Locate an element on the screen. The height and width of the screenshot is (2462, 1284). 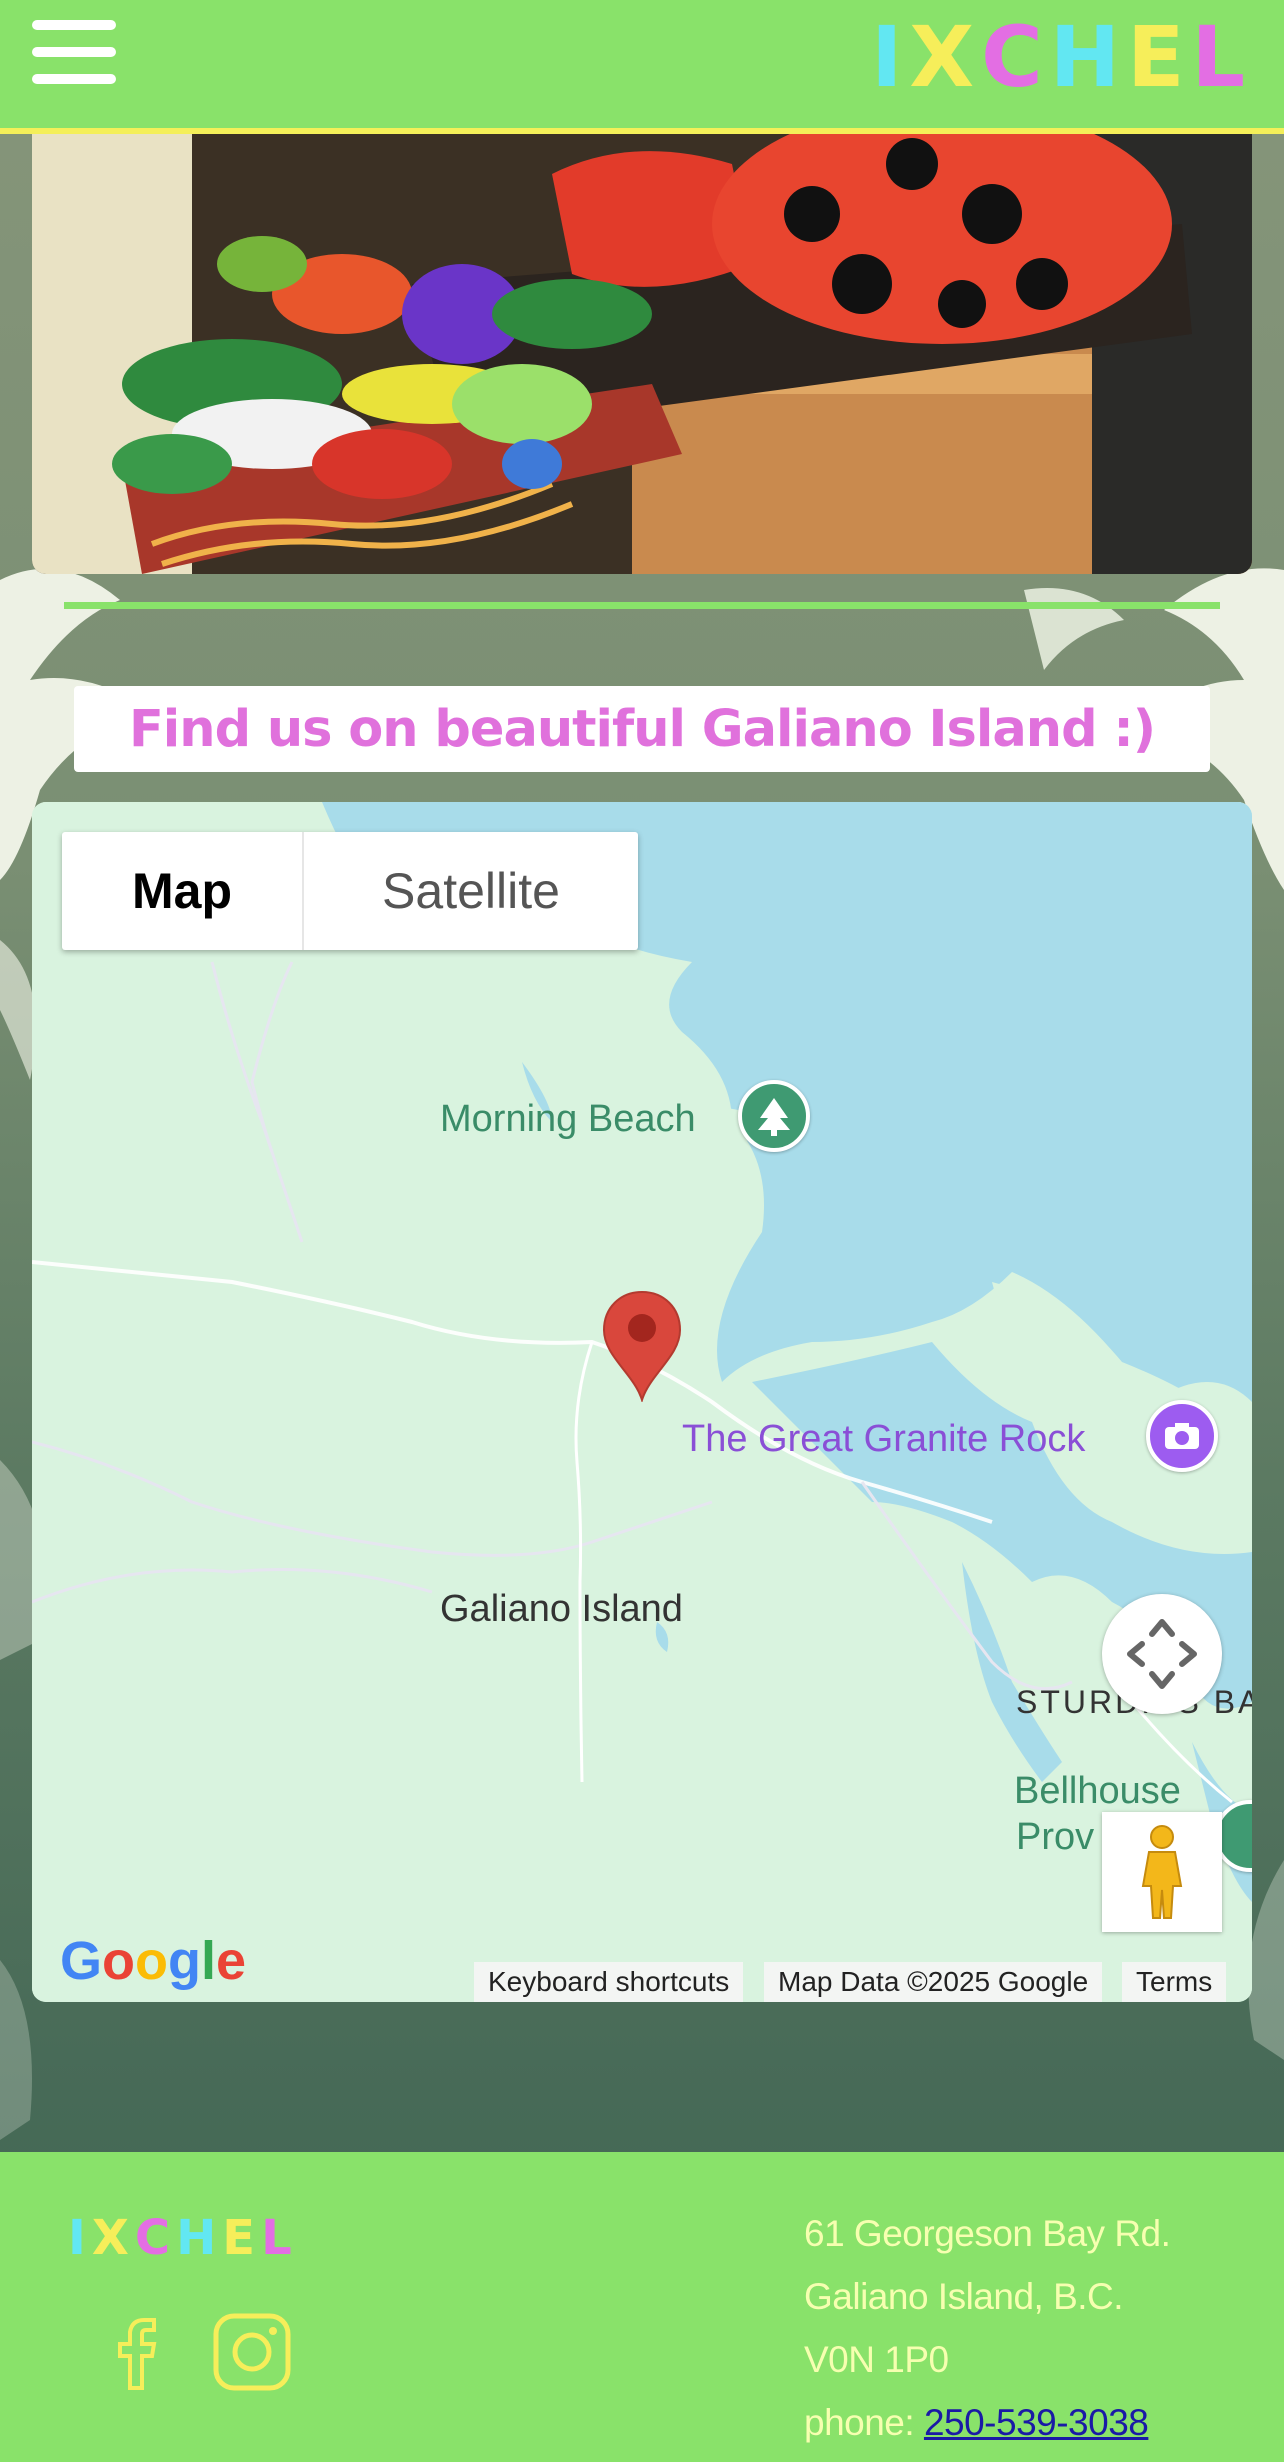
footer-logo-letter-e: E is located at coordinates (239, 2238).